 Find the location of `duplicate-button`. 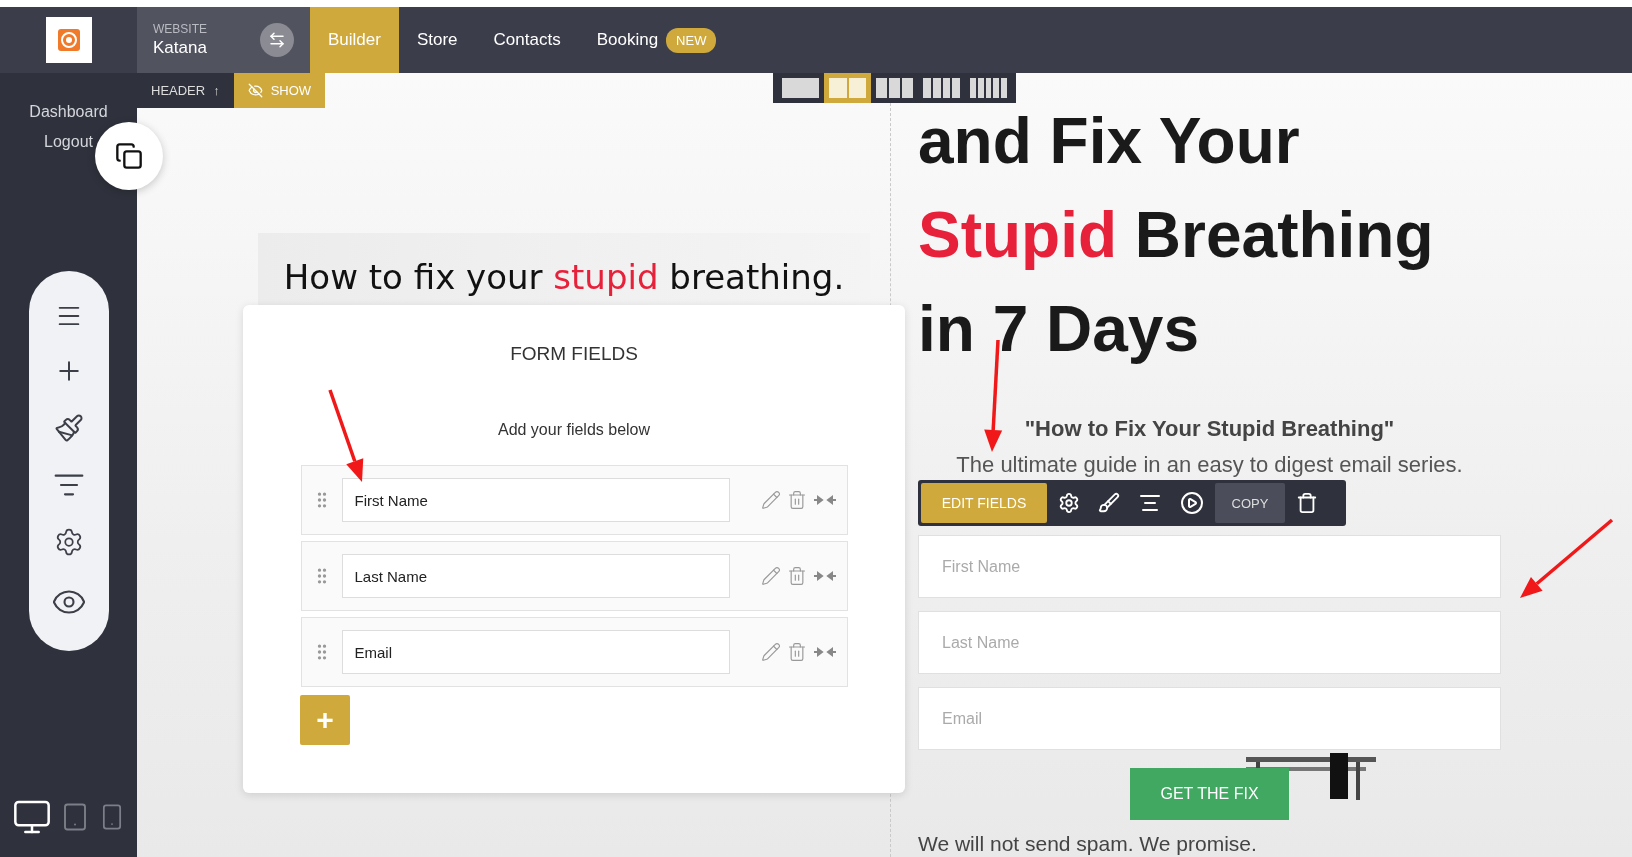

duplicate-button is located at coordinates (129, 156).